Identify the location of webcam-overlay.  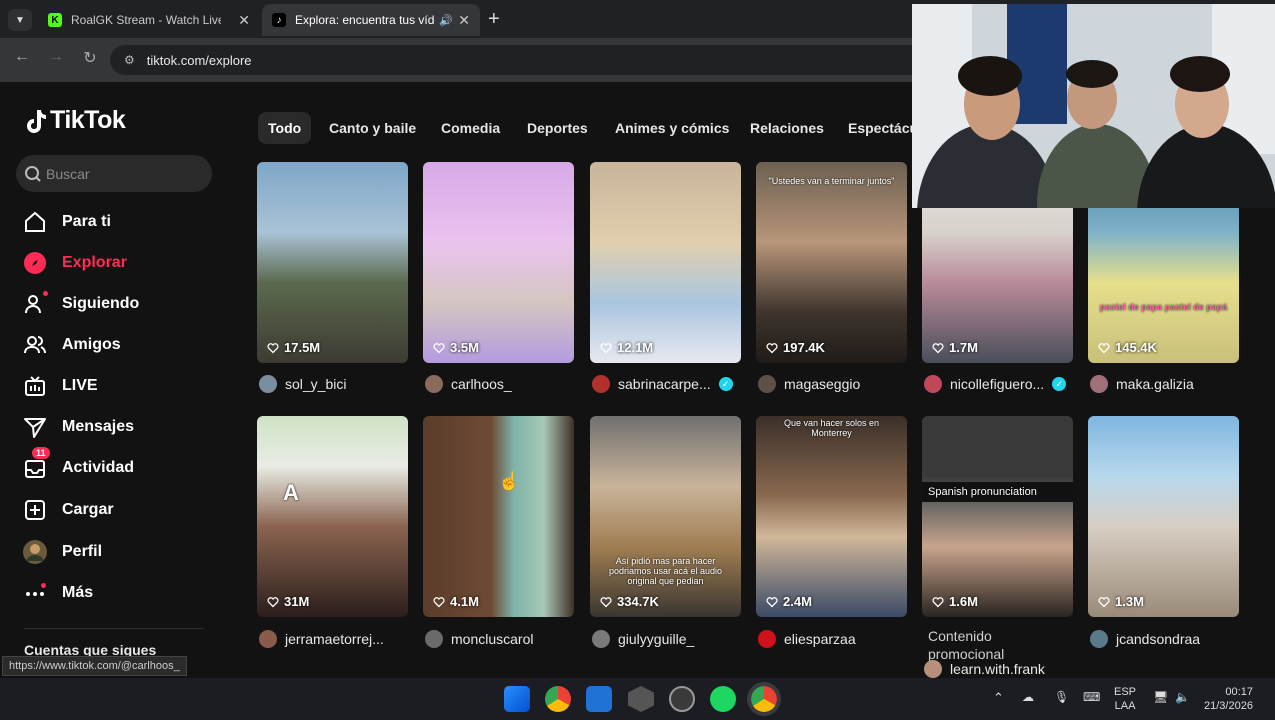
(1093, 106).